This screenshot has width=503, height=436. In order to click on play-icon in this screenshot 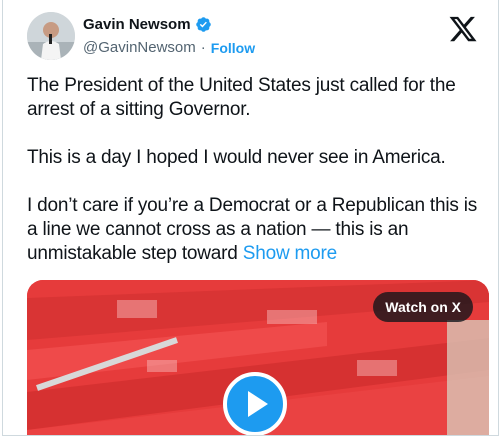, I will do `click(258, 404)`.